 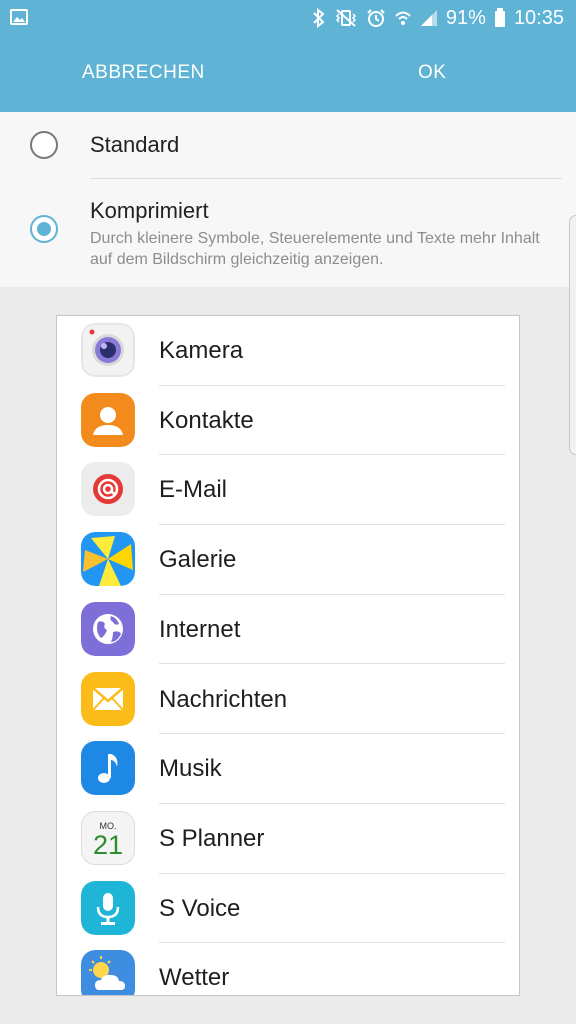 What do you see at coordinates (376, 18) in the screenshot?
I see `alarm-icon` at bounding box center [376, 18].